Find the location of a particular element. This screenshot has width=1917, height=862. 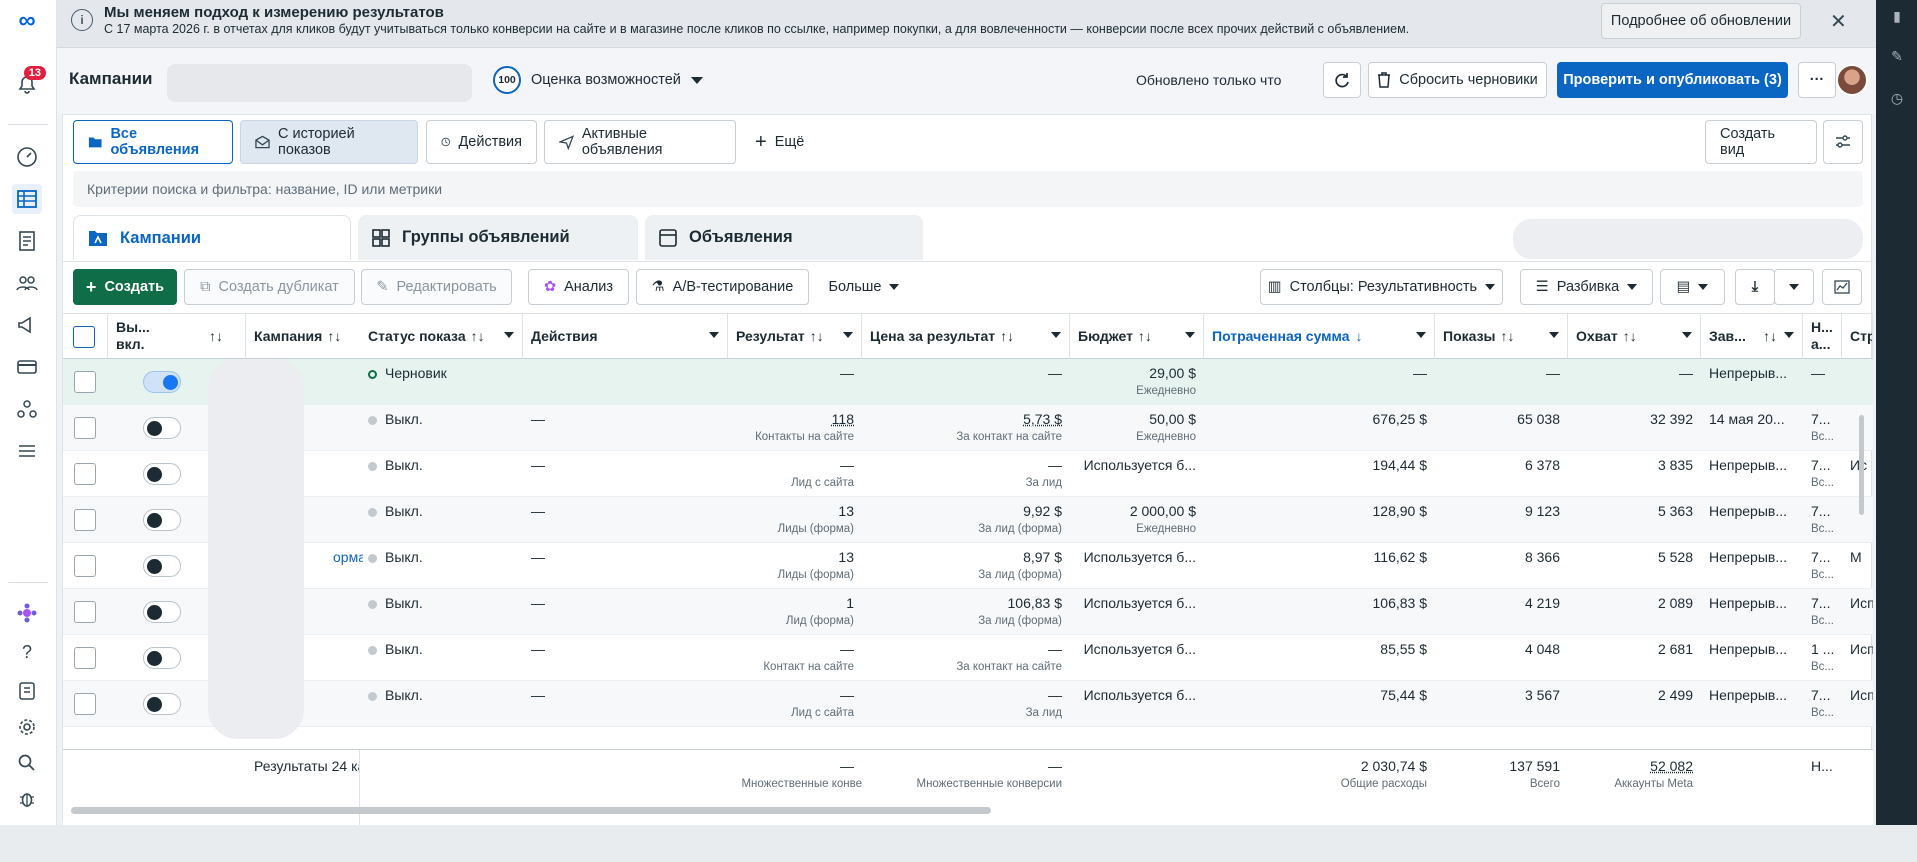

opportunity-score-dropdown: 100 Оценка возможностей is located at coordinates (598, 80).